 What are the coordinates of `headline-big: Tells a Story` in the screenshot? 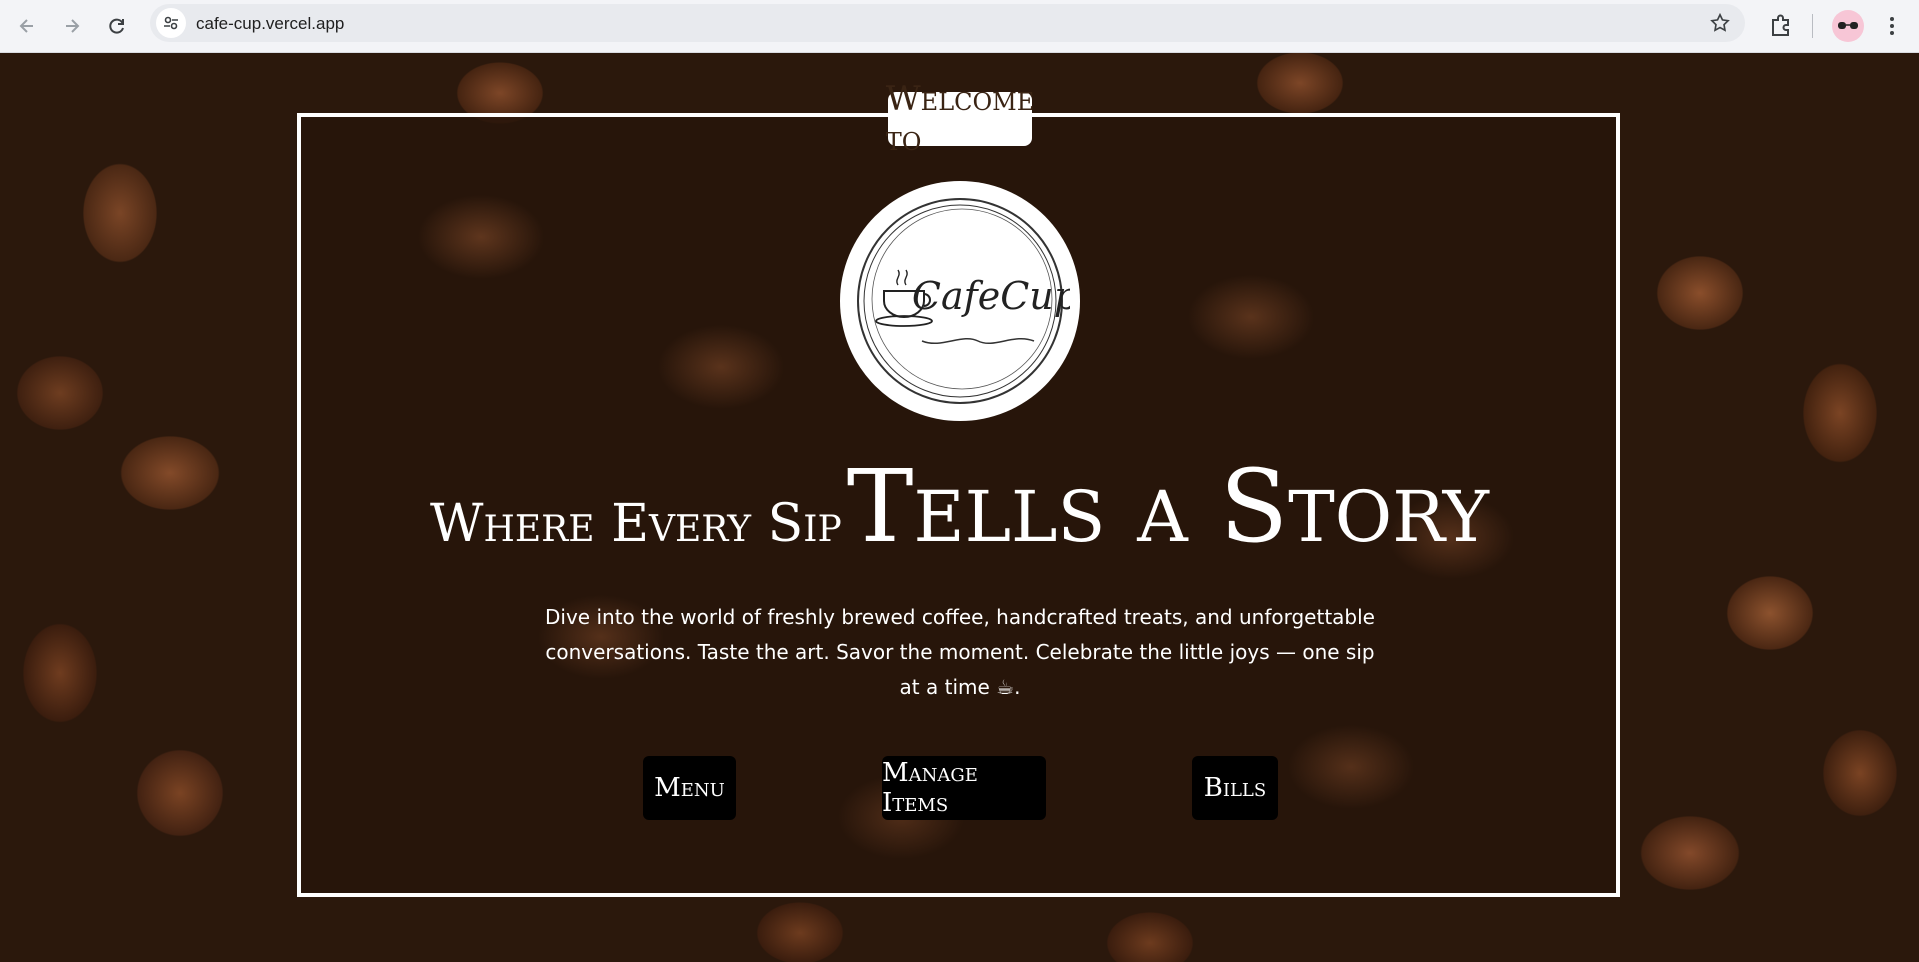 It's located at (1167, 506).